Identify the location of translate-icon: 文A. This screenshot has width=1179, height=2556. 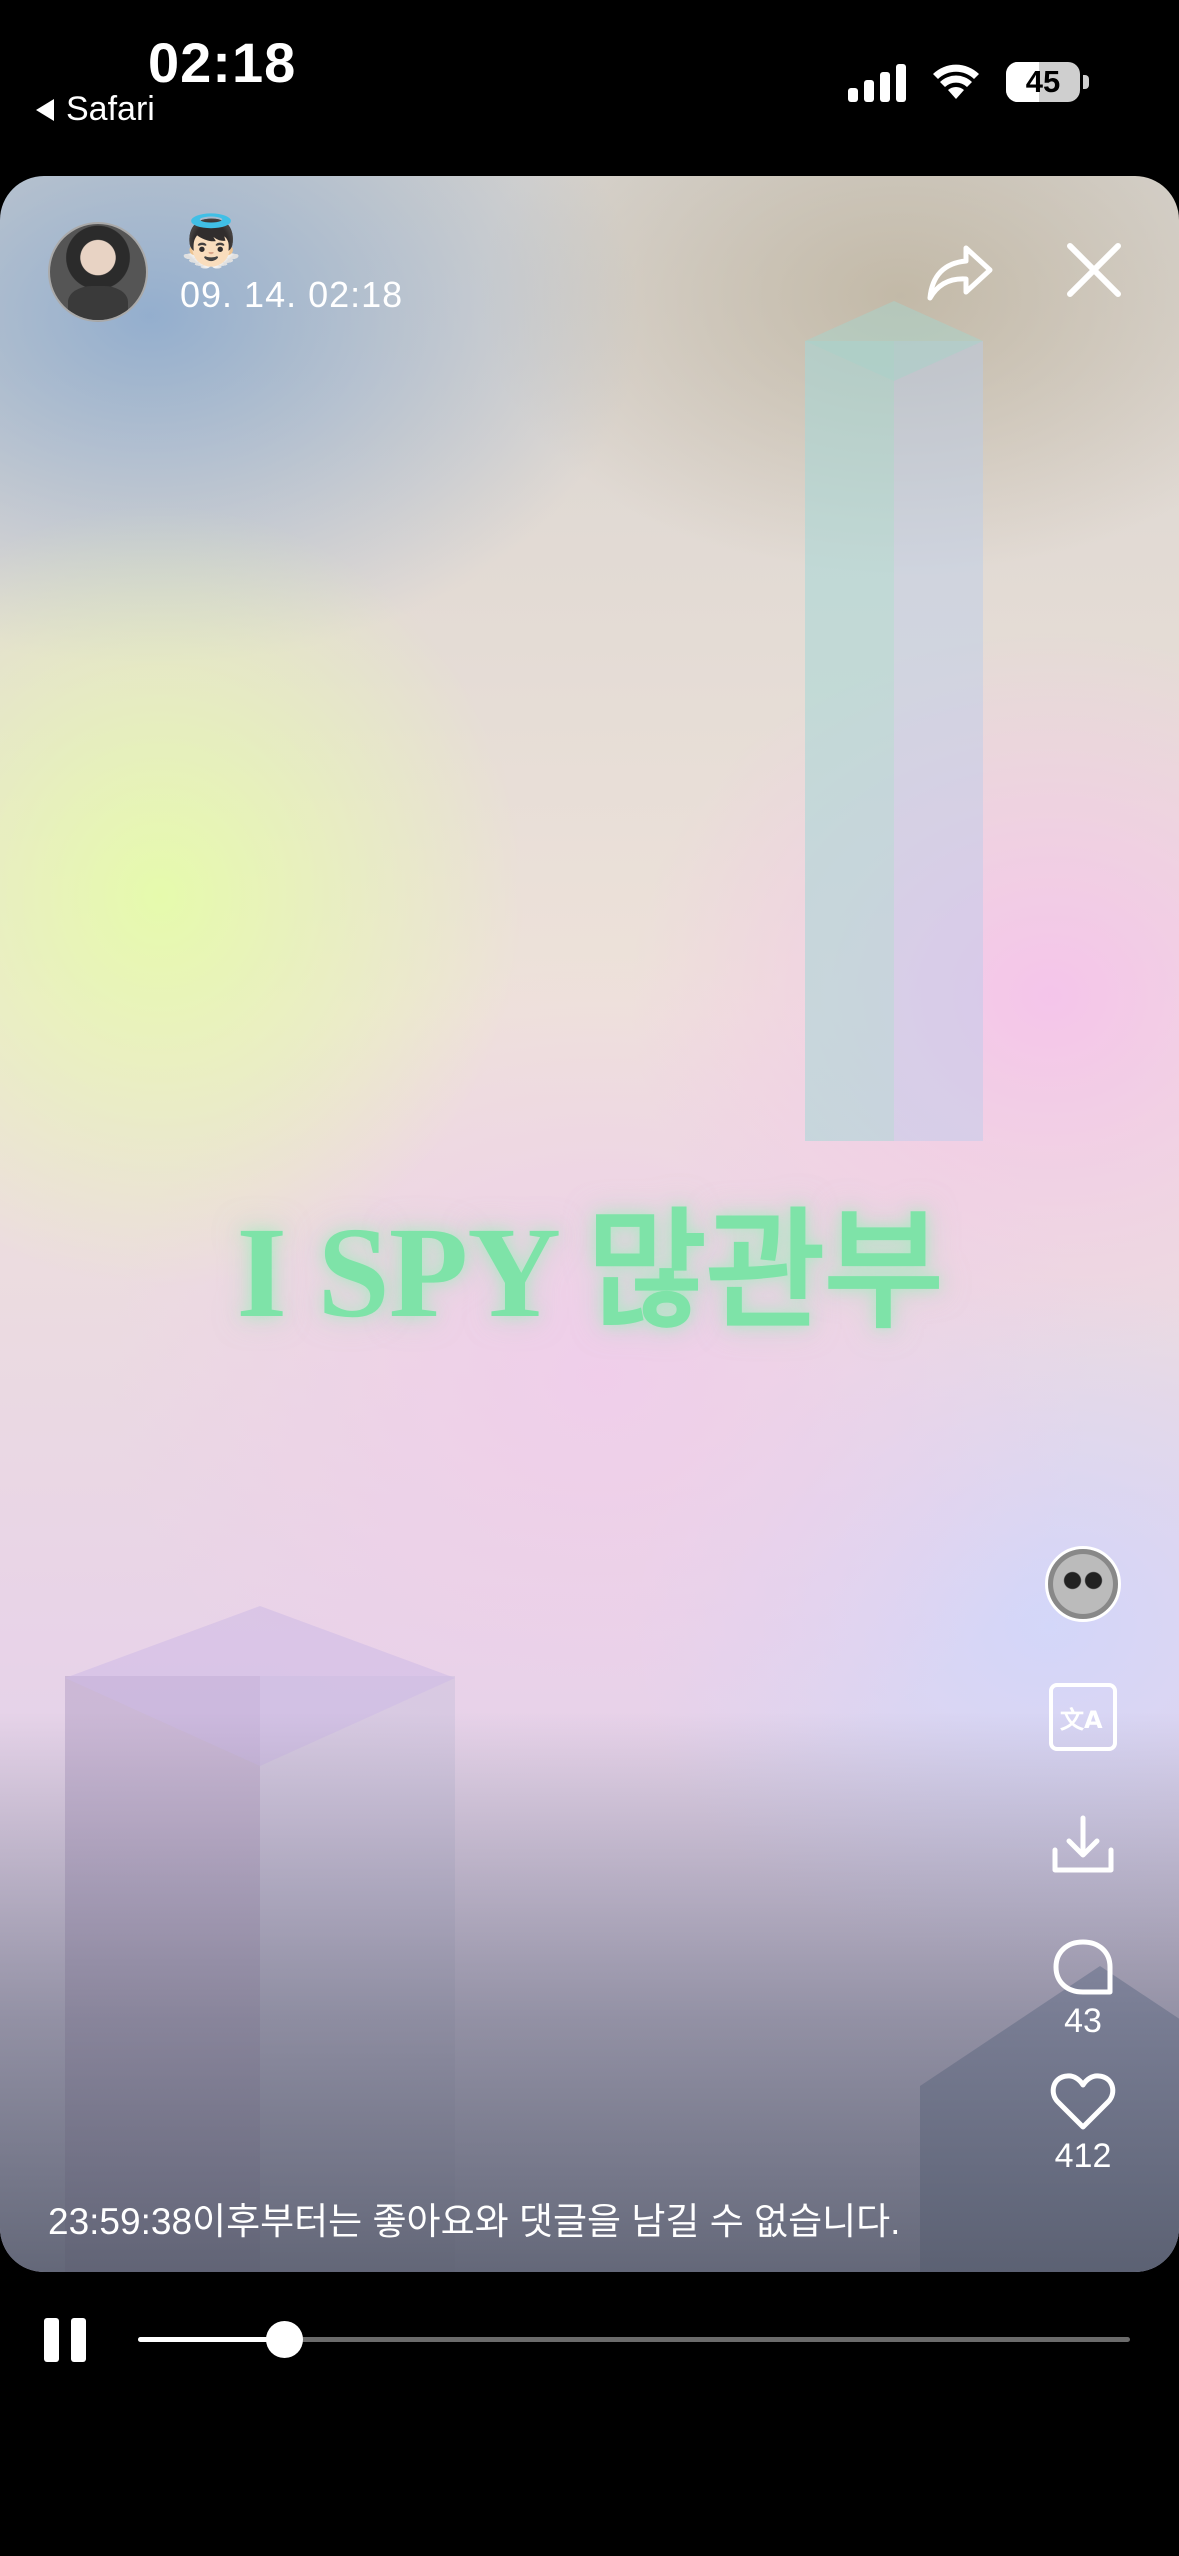
(1083, 1717).